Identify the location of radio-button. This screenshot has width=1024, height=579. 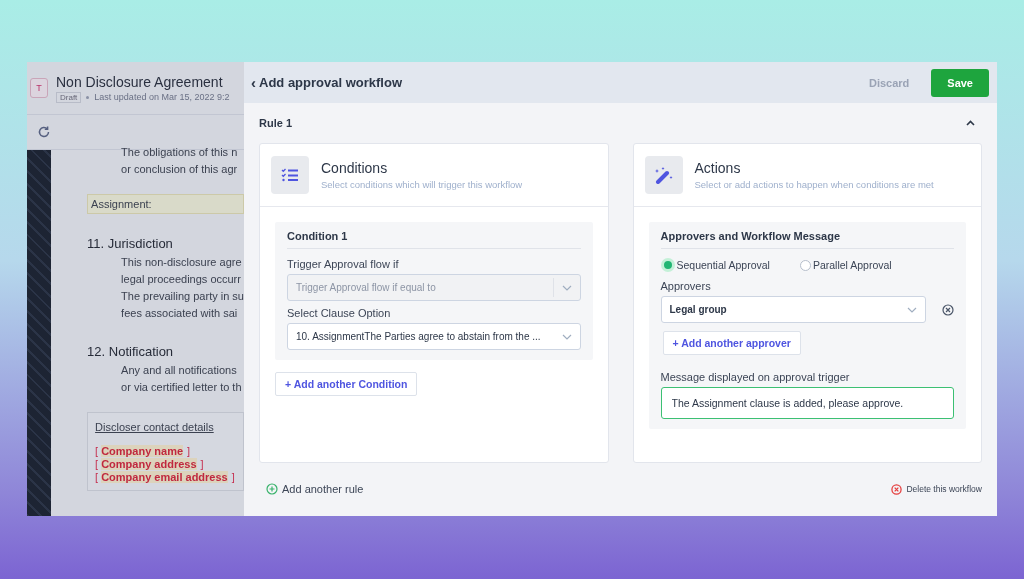
(805, 265).